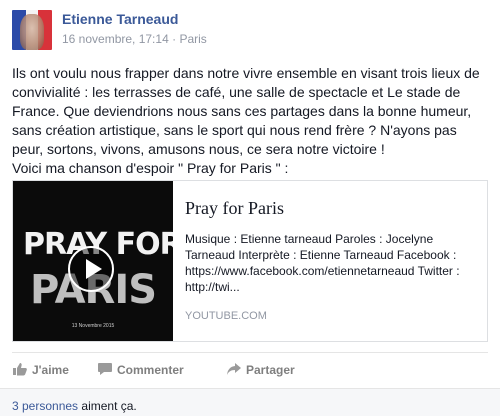  I want to click on thumbs-up-icon, so click(20, 369).